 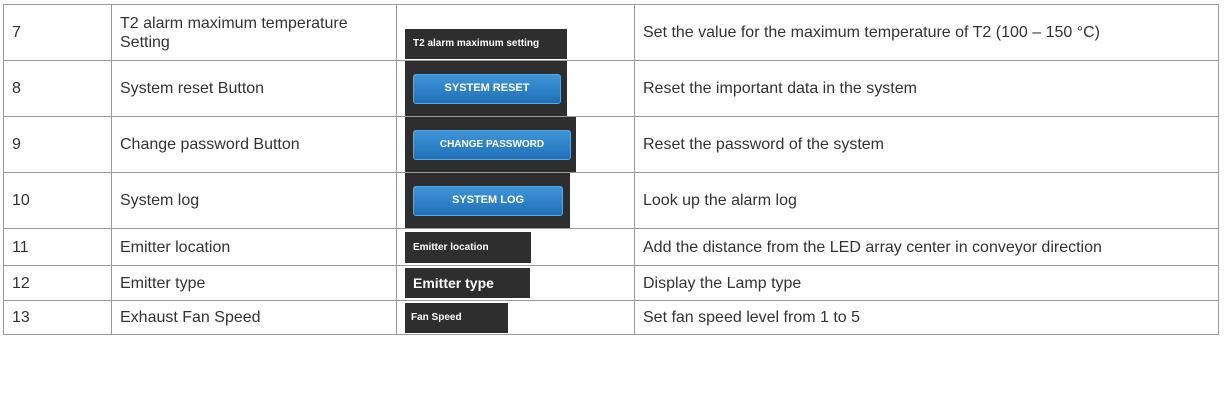 I want to click on row-number: 7, so click(x=57, y=32).